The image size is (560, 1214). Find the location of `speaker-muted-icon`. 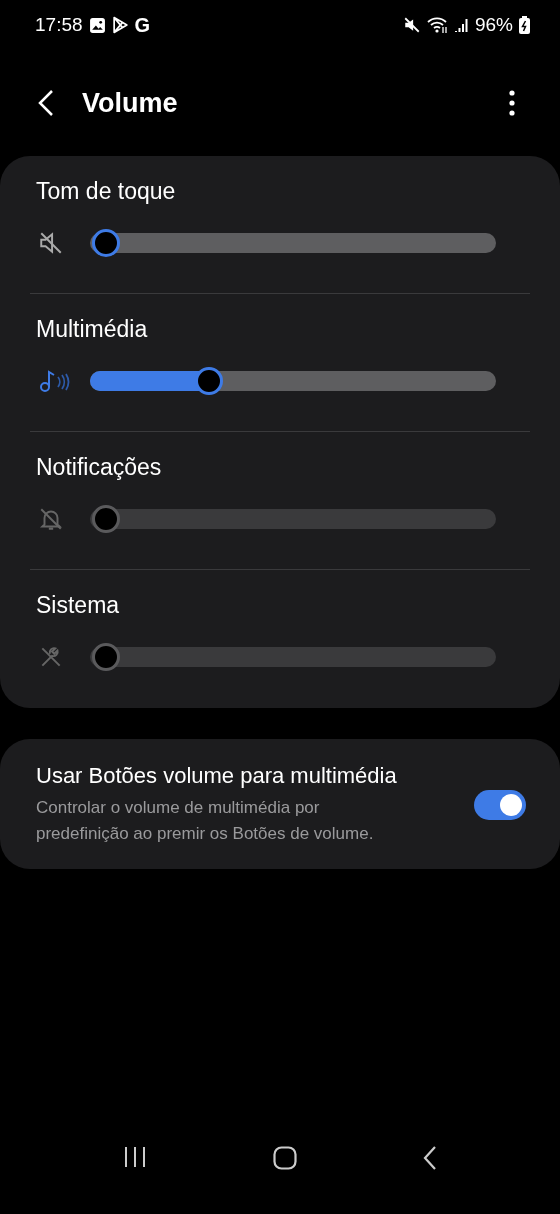

speaker-muted-icon is located at coordinates (51, 243).